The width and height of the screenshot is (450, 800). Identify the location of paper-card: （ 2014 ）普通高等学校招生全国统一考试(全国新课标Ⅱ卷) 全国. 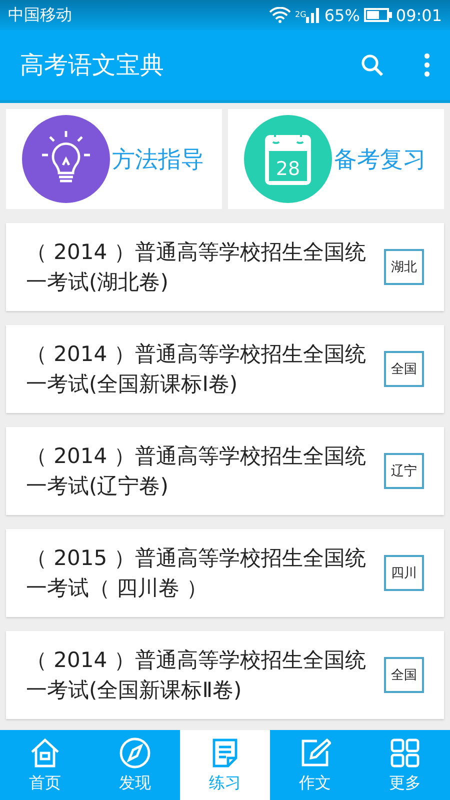
(225, 675).